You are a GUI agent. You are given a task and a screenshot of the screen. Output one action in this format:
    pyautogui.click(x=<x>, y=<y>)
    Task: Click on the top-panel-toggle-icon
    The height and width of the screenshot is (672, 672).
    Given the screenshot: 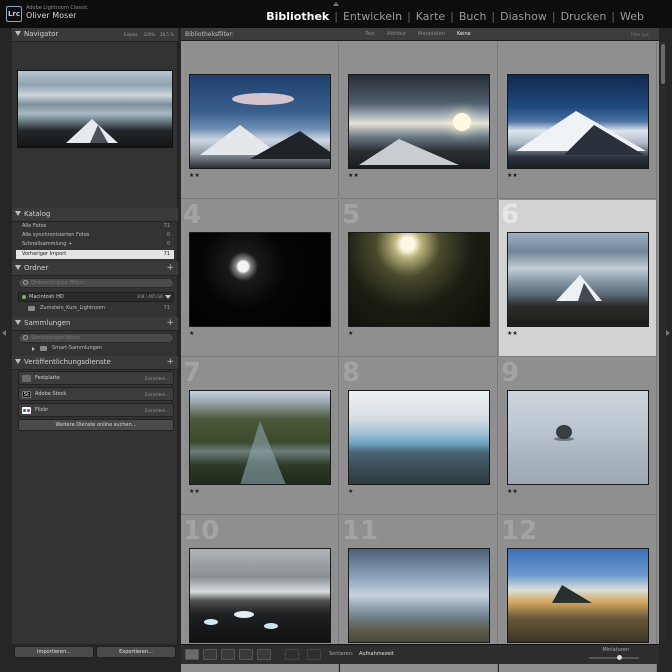 What is the action you would take?
    pyautogui.click(x=336, y=4)
    